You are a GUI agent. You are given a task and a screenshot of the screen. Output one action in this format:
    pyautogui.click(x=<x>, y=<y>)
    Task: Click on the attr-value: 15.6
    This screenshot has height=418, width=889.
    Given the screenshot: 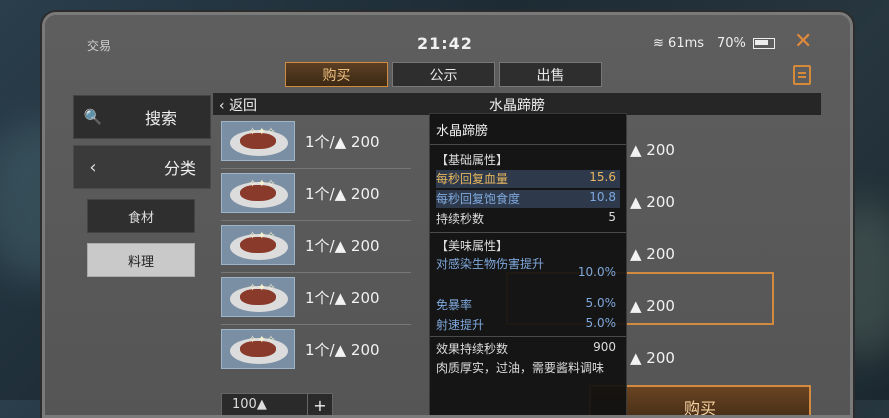 What is the action you would take?
    pyautogui.click(x=602, y=177)
    